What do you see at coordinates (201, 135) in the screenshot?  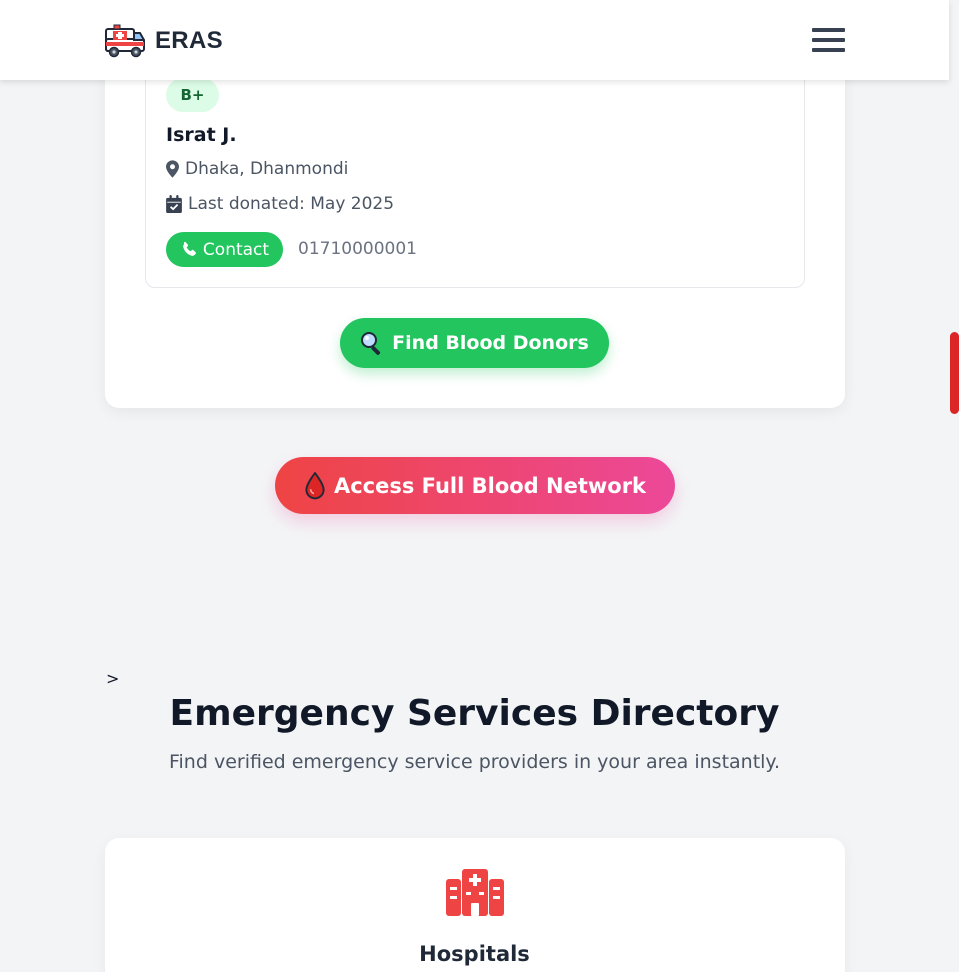 I see `donor-name: Israt J.` at bounding box center [201, 135].